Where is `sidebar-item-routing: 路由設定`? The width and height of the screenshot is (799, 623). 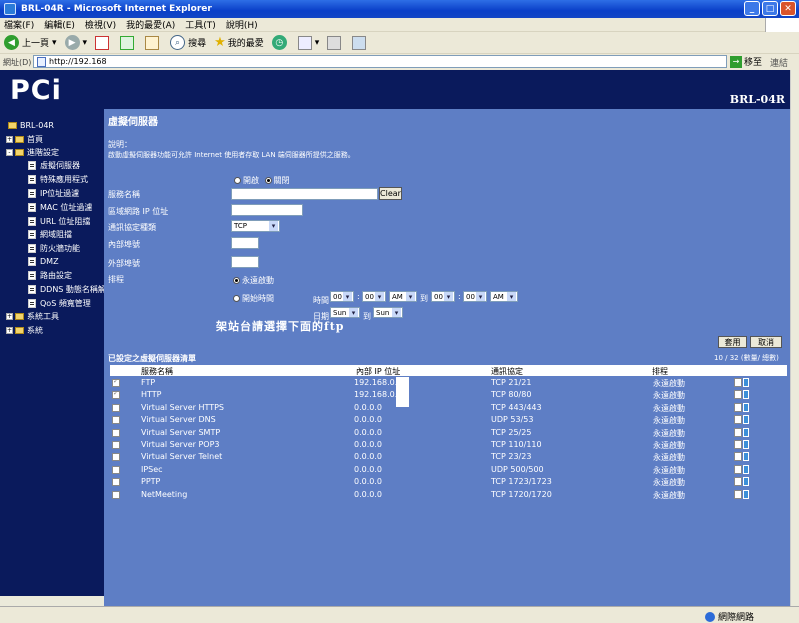 sidebar-item-routing: 路由設定 is located at coordinates (50, 275).